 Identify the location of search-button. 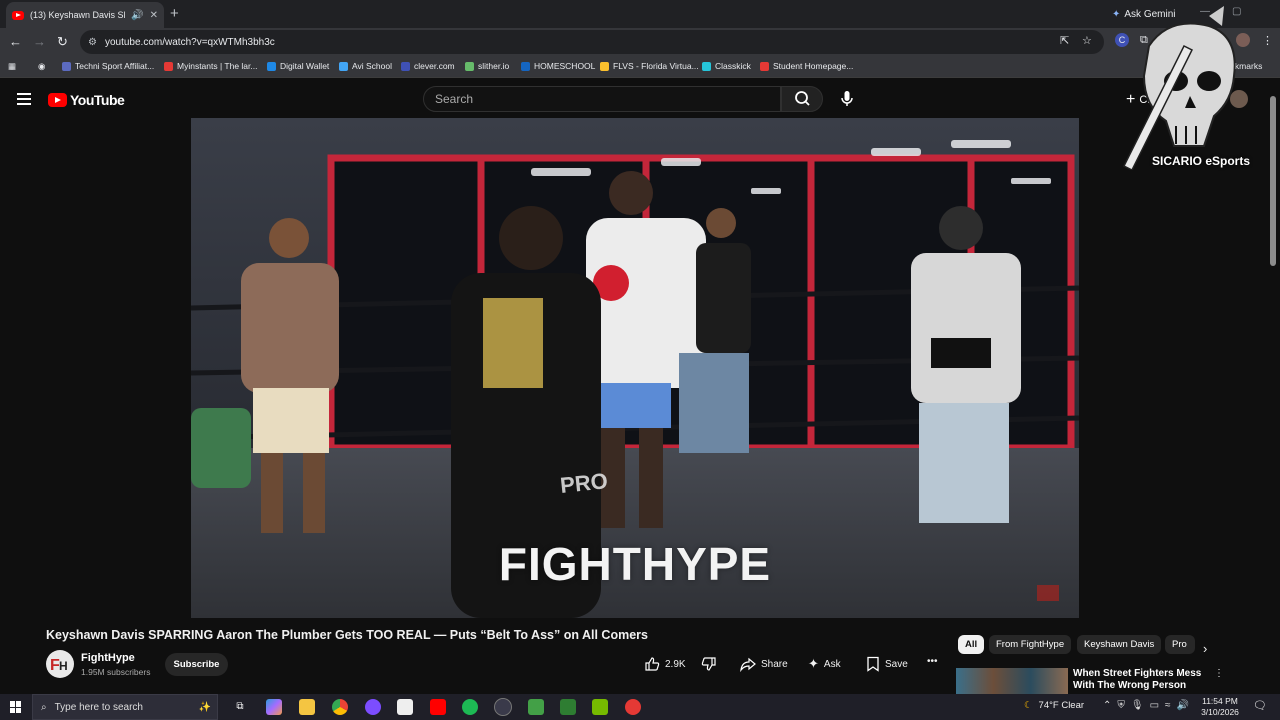
(802, 99).